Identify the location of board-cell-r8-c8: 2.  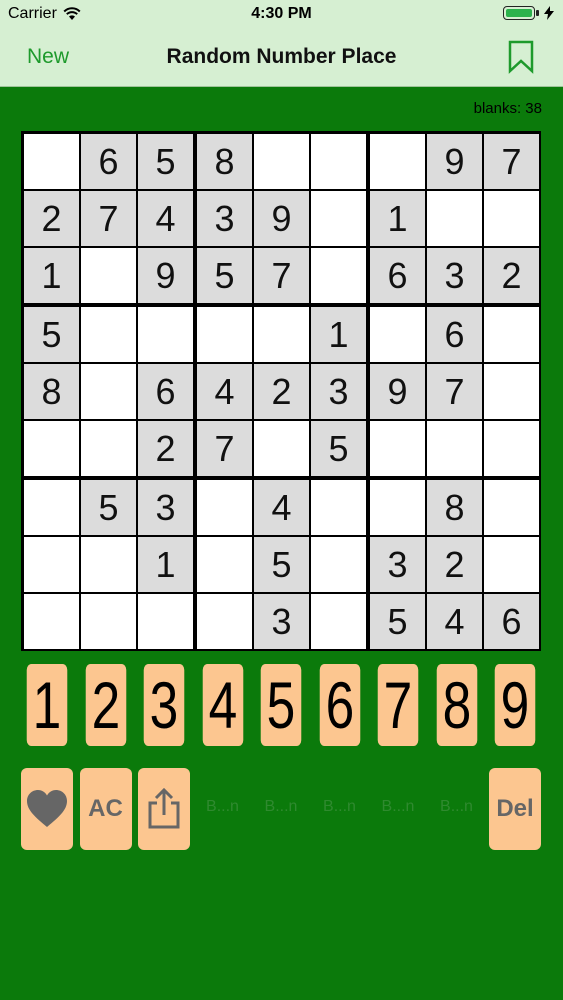
(454, 564).